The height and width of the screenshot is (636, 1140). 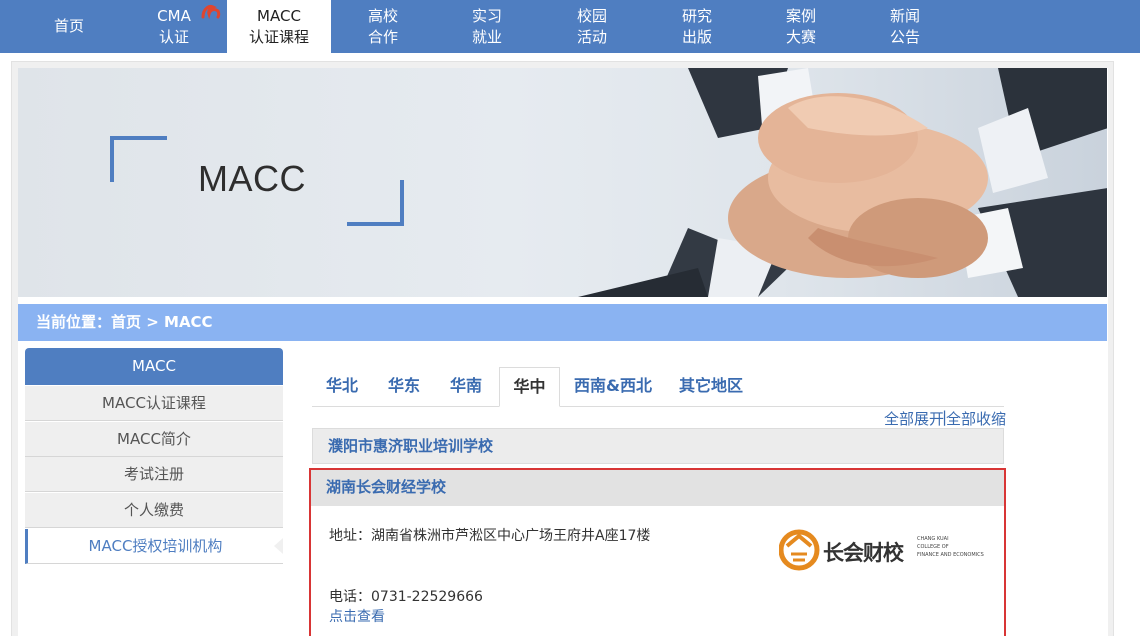 I want to click on tab-huanan: 华南, so click(x=466, y=387).